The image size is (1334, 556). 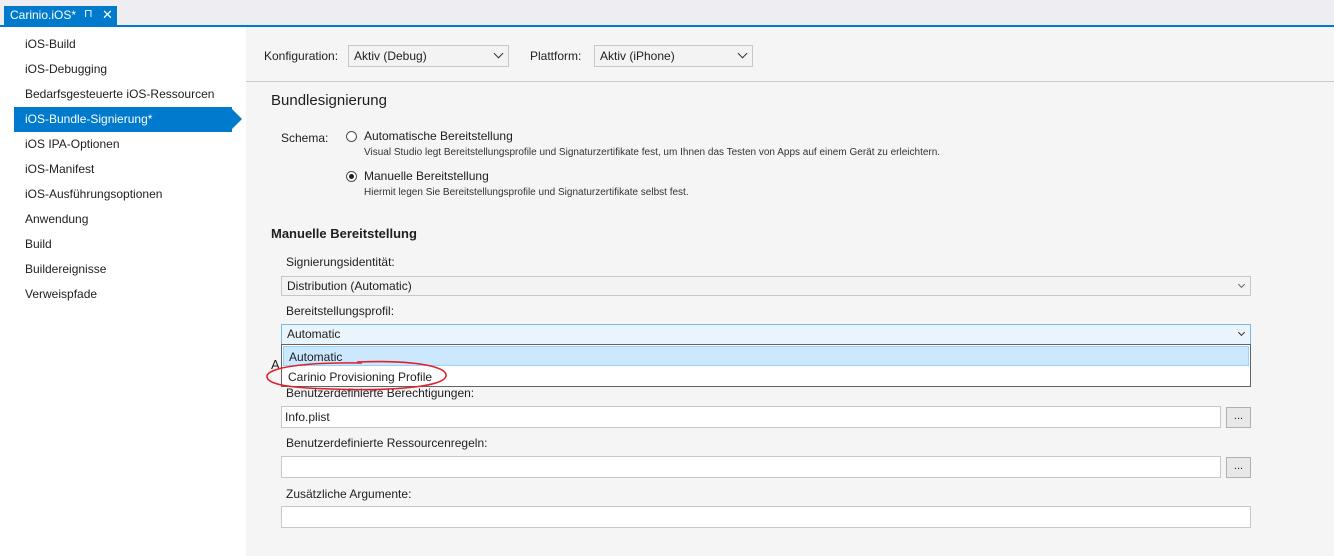 What do you see at coordinates (60, 169) in the screenshot?
I see `nav-item-label: iOS-Manifest` at bounding box center [60, 169].